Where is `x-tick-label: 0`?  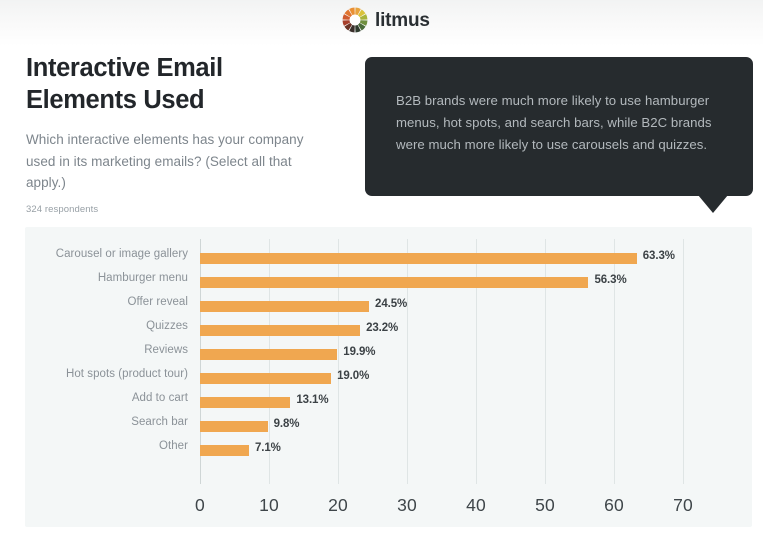 x-tick-label: 0 is located at coordinates (200, 505).